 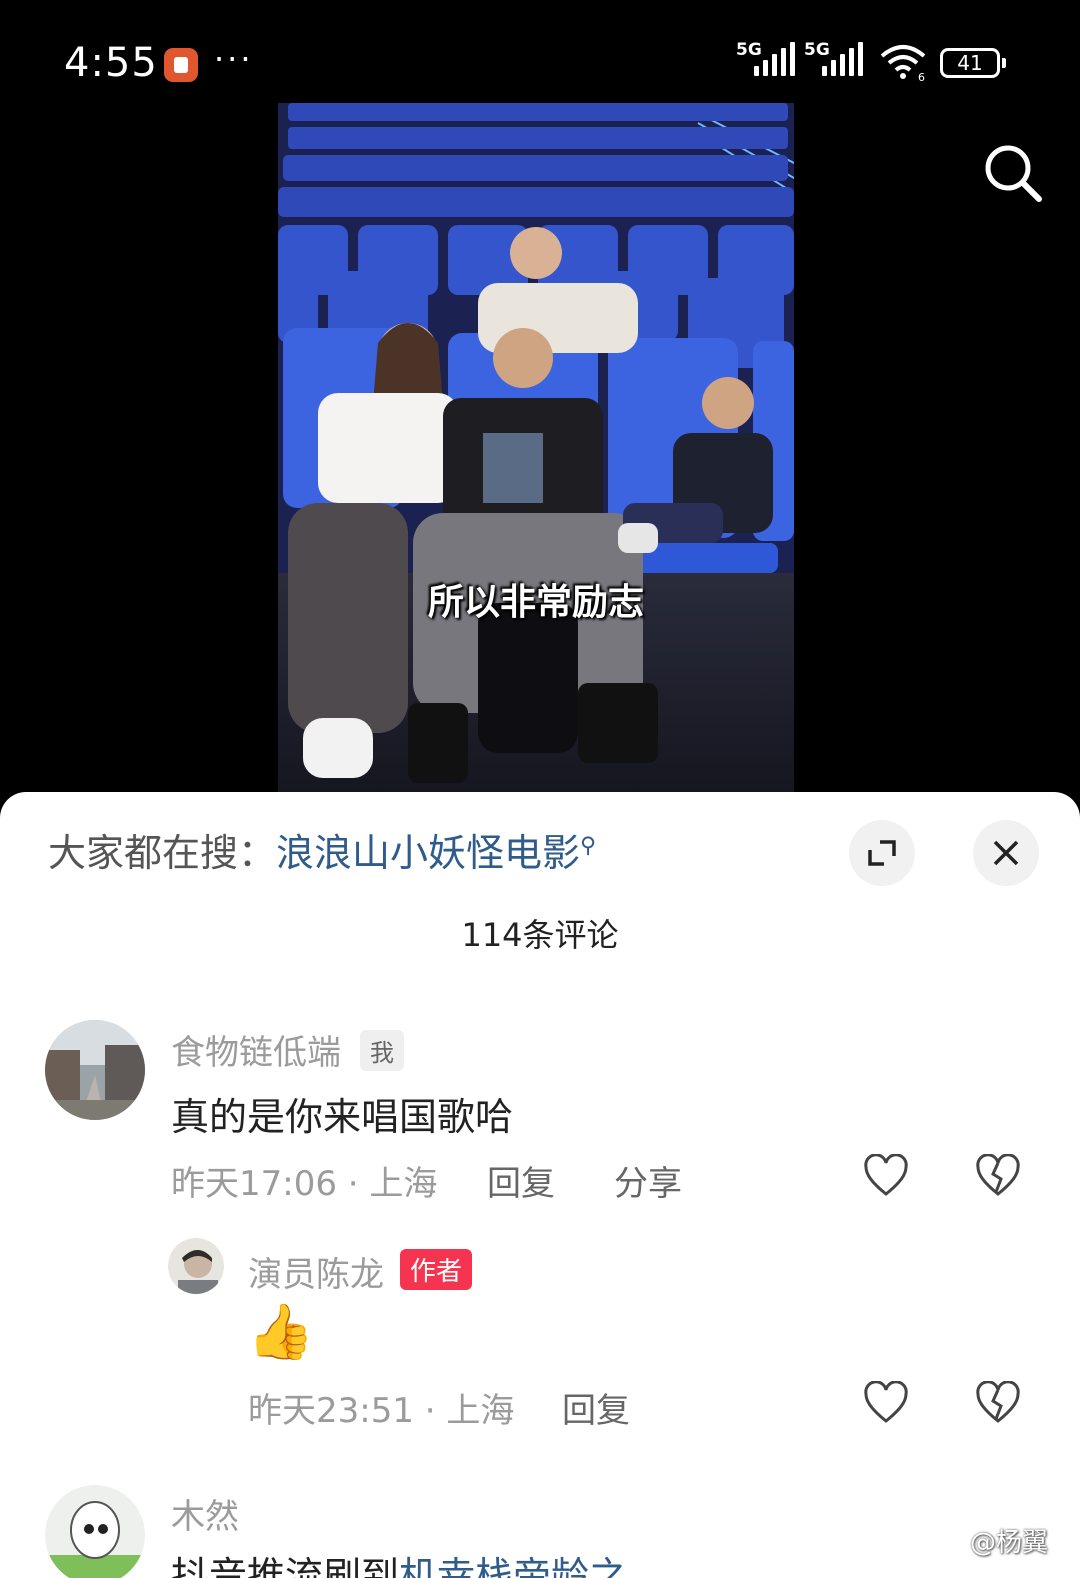 I want to click on more-notifications-icon: ···, so click(x=234, y=59).